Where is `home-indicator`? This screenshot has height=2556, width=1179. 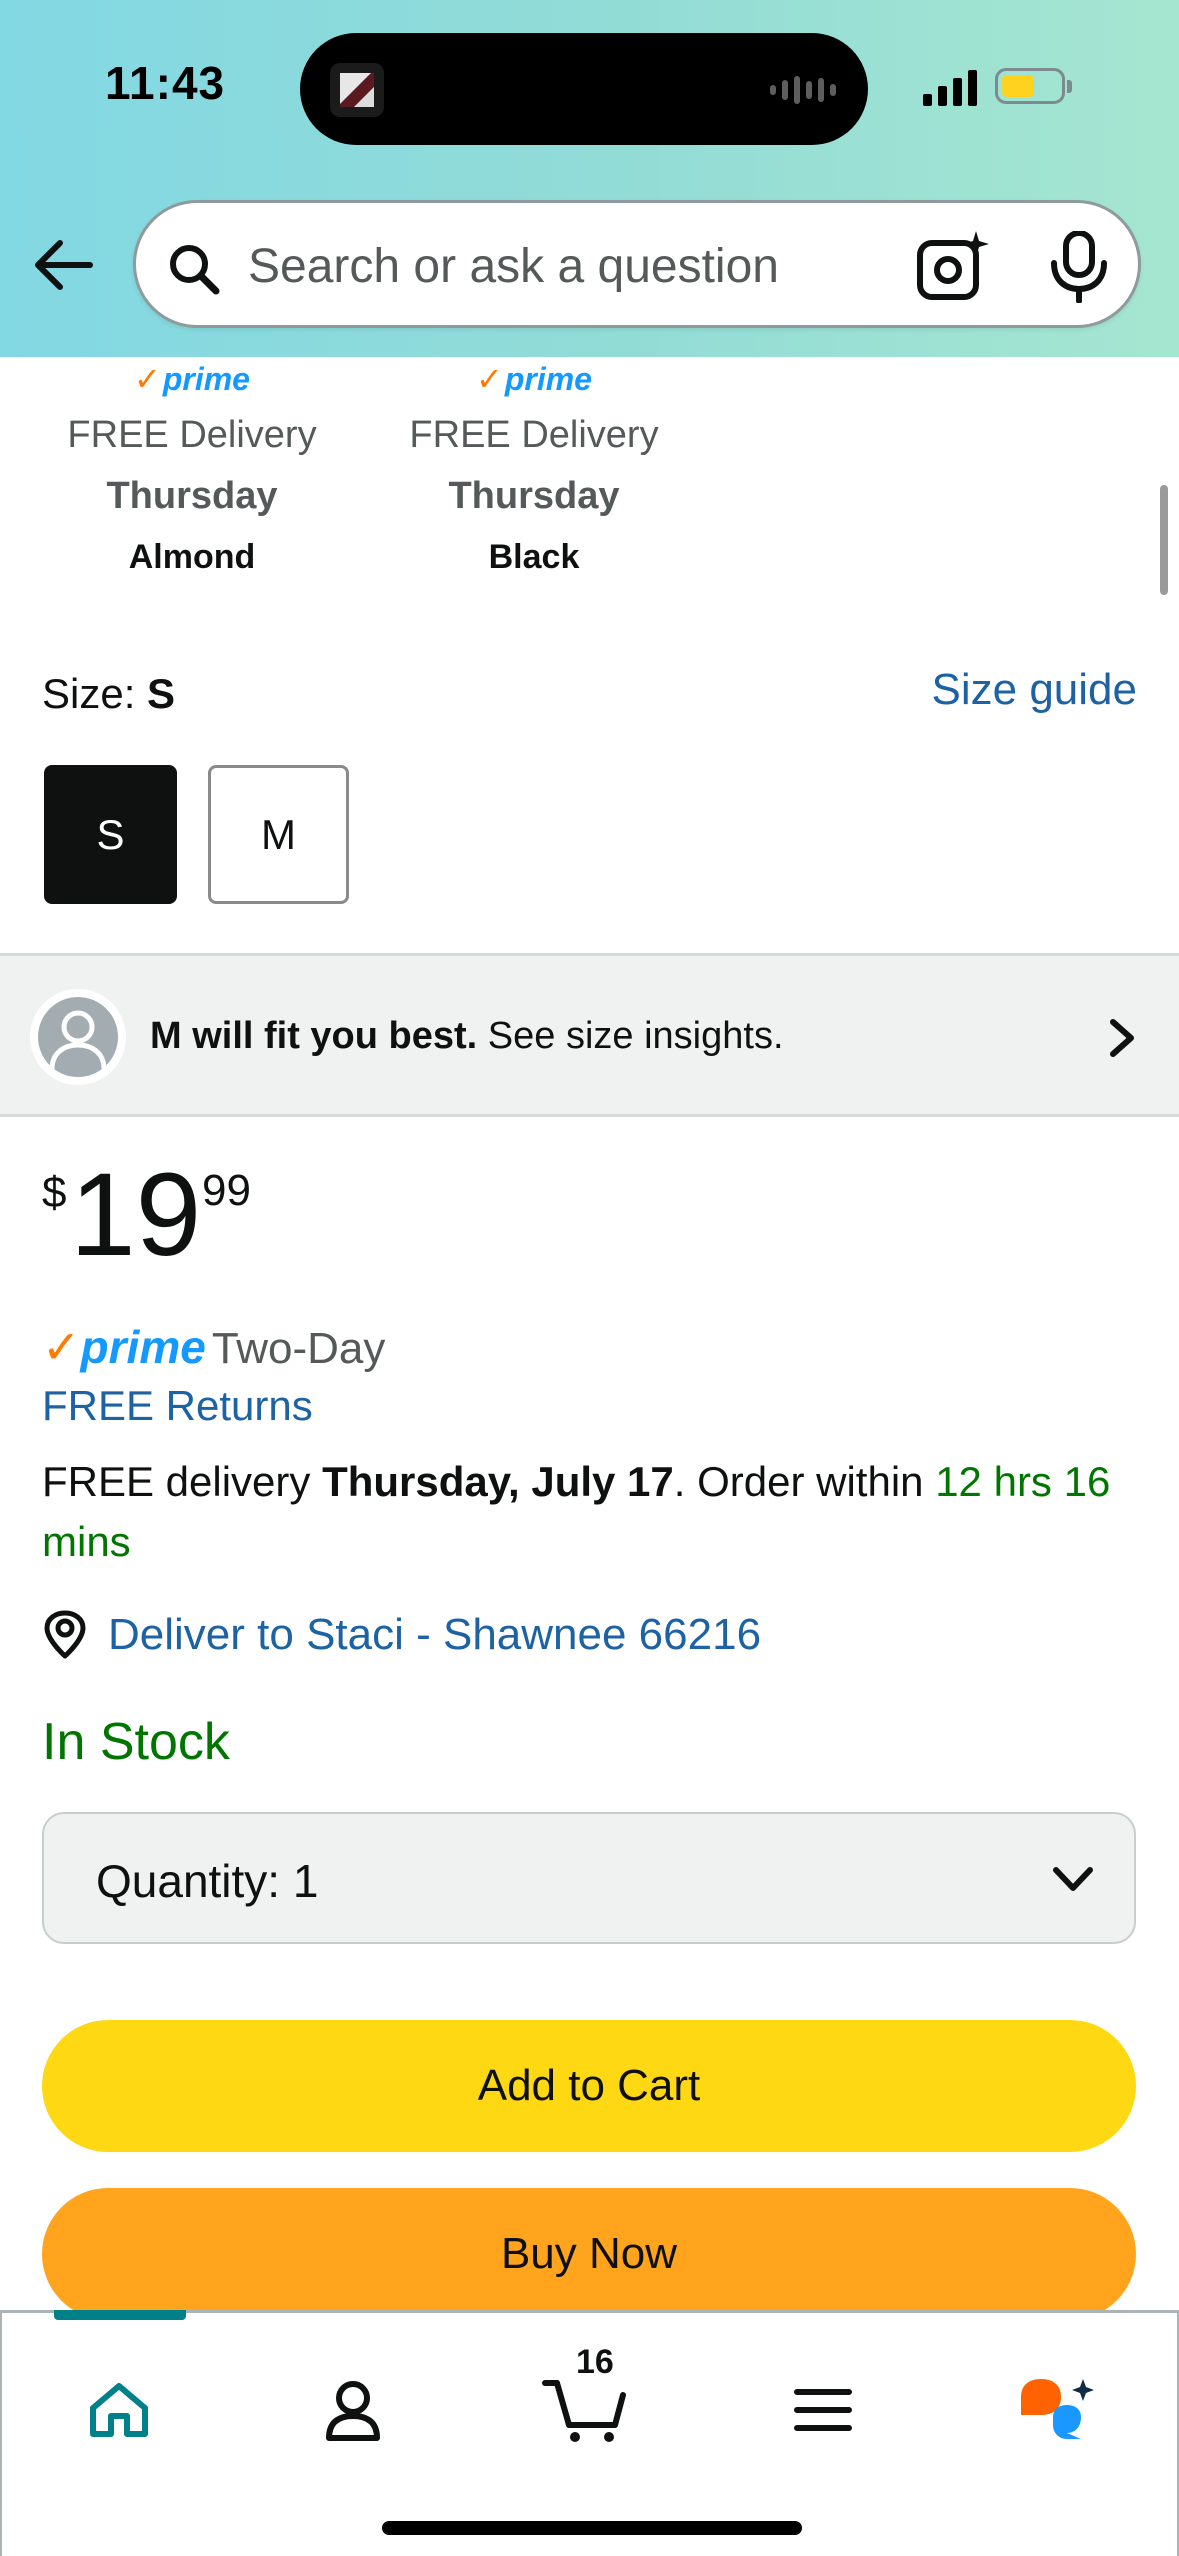 home-indicator is located at coordinates (592, 2528).